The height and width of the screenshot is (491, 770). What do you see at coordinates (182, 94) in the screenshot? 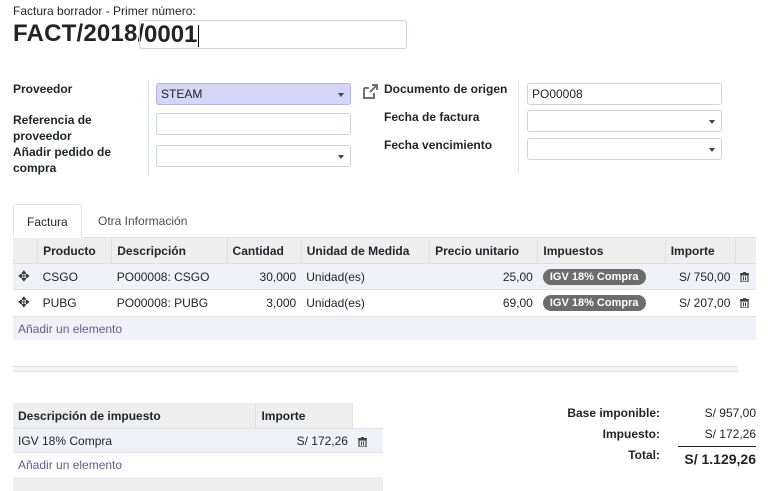
I see `proveedor-value: STEAM` at bounding box center [182, 94].